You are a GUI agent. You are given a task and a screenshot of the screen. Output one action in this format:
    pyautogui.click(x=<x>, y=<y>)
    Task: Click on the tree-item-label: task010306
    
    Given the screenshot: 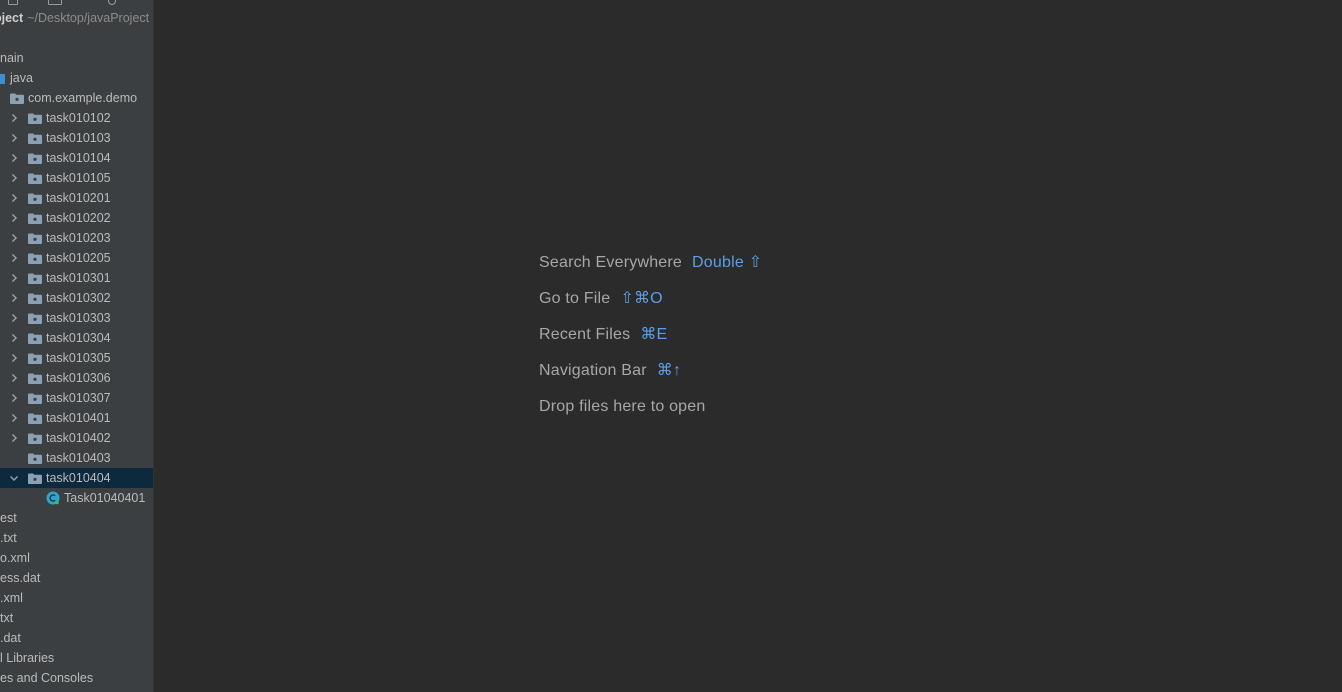 What is the action you would take?
    pyautogui.click(x=78, y=378)
    